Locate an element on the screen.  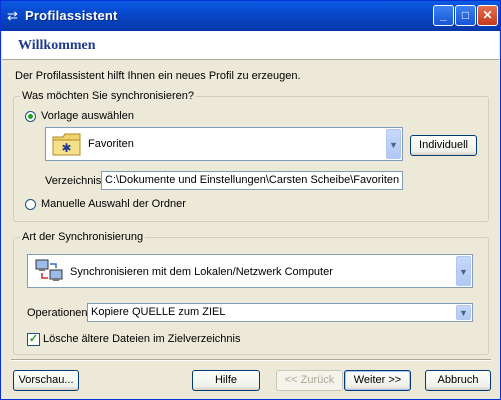
favorites-folder-icon: ✱ is located at coordinates (66, 144).